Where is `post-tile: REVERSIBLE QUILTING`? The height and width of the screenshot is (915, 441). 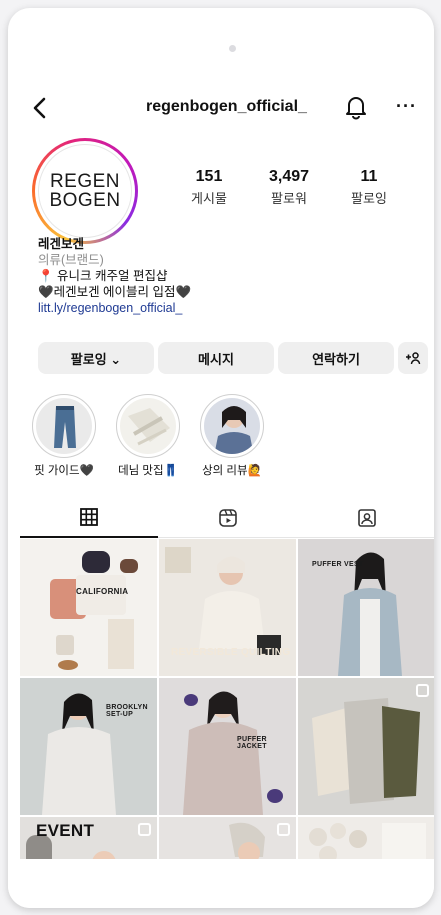 post-tile: REVERSIBLE QUILTING is located at coordinates (227, 607).